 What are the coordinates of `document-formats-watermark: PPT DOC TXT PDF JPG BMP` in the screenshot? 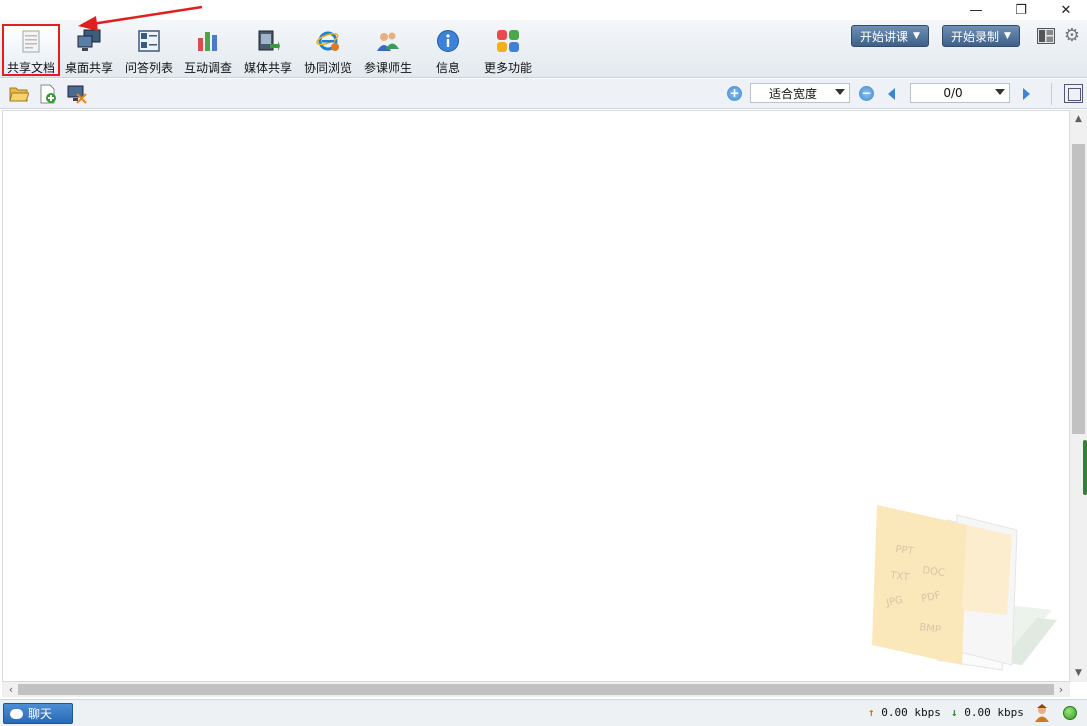 It's located at (964, 588).